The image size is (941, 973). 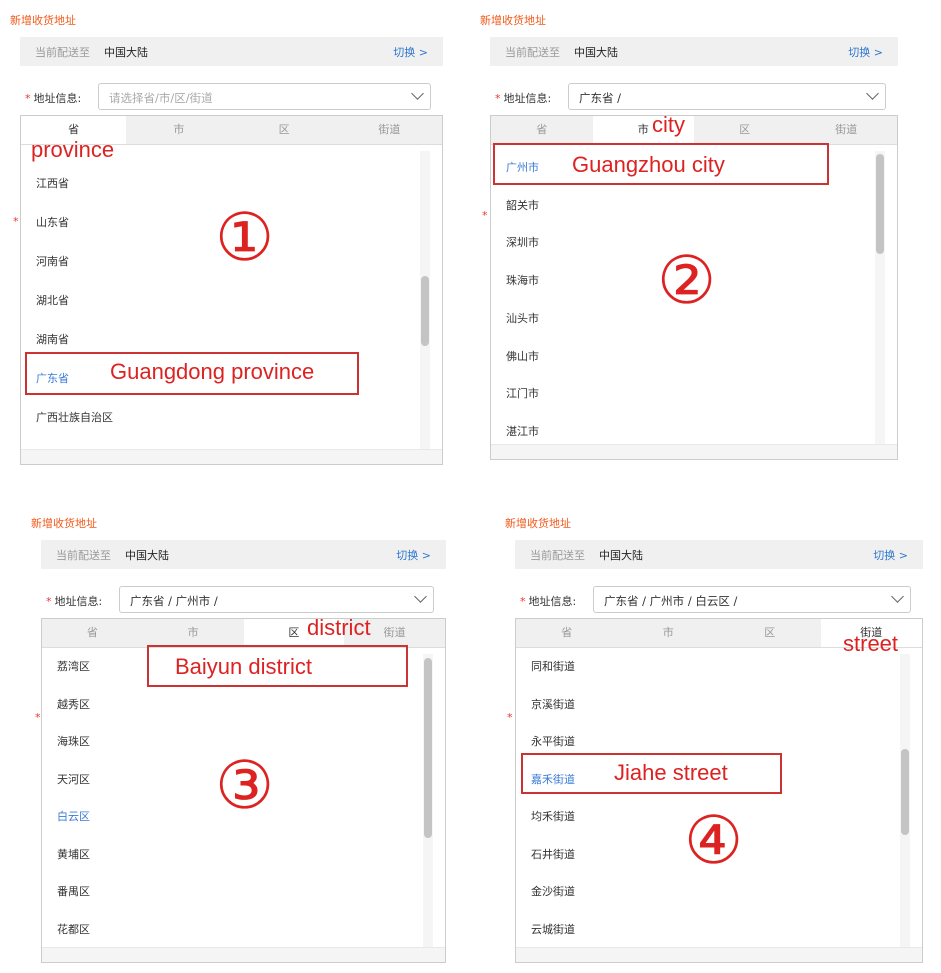 What do you see at coordinates (73, 666) in the screenshot?
I see `list-item: 荔湾区` at bounding box center [73, 666].